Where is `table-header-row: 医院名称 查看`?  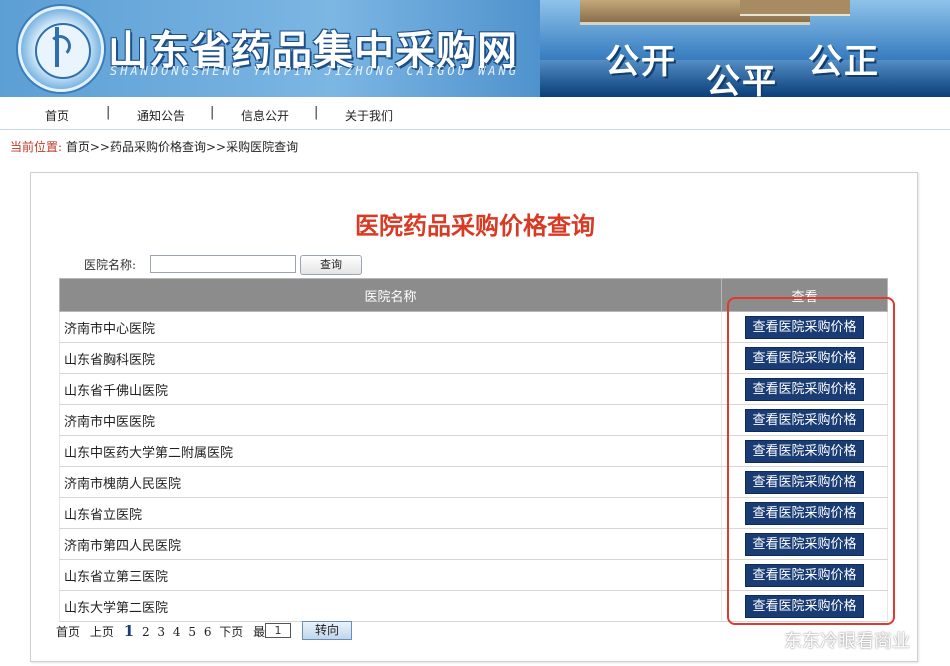 table-header-row: 医院名称 查看 is located at coordinates (473, 295).